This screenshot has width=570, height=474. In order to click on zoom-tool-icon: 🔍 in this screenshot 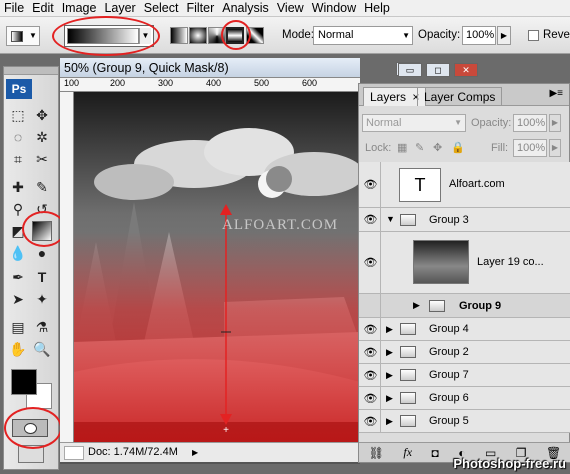, I will do `click(42, 349)`.